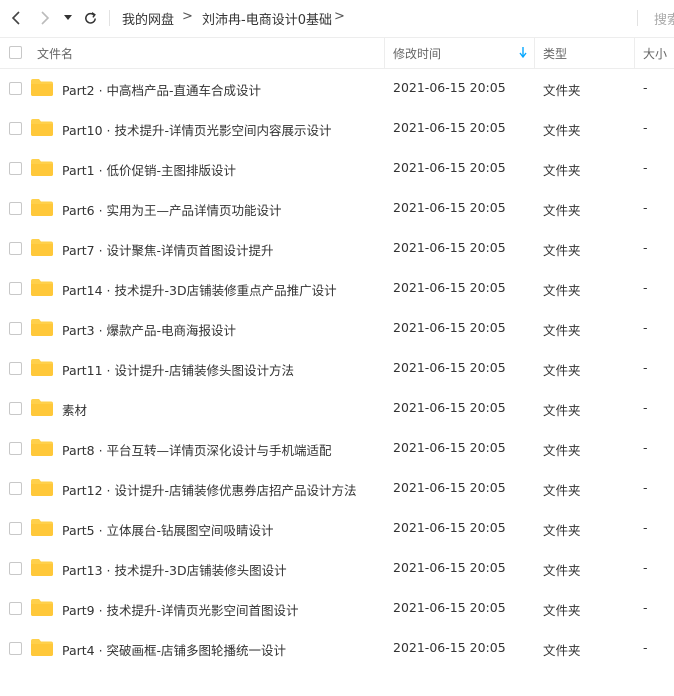 The width and height of the screenshot is (674, 696). Describe the element at coordinates (55, 53) in the screenshot. I see `column-header-name: 文件名` at that location.